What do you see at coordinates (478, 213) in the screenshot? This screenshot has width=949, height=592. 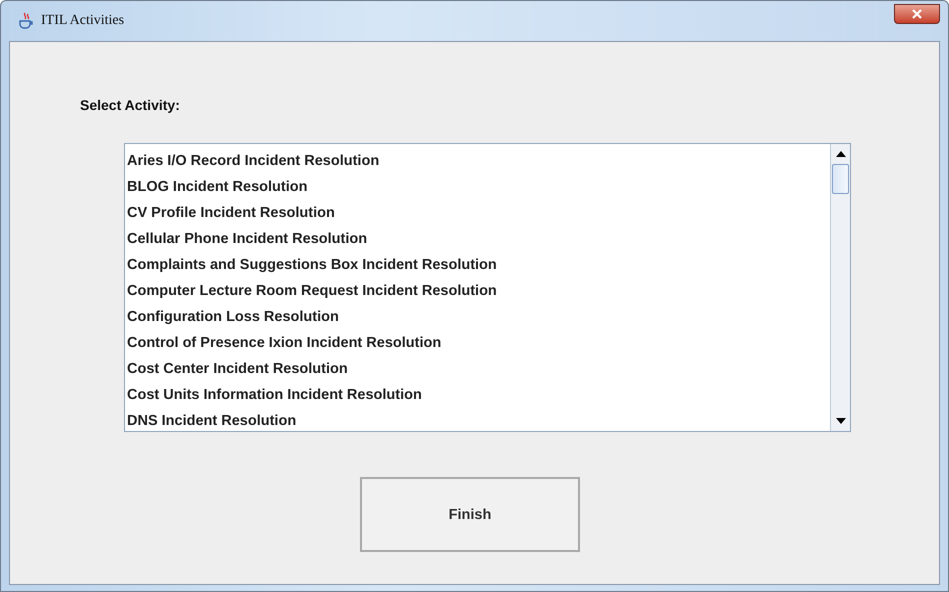 I see `activity-item: CV Profile Incident Resolution` at bounding box center [478, 213].